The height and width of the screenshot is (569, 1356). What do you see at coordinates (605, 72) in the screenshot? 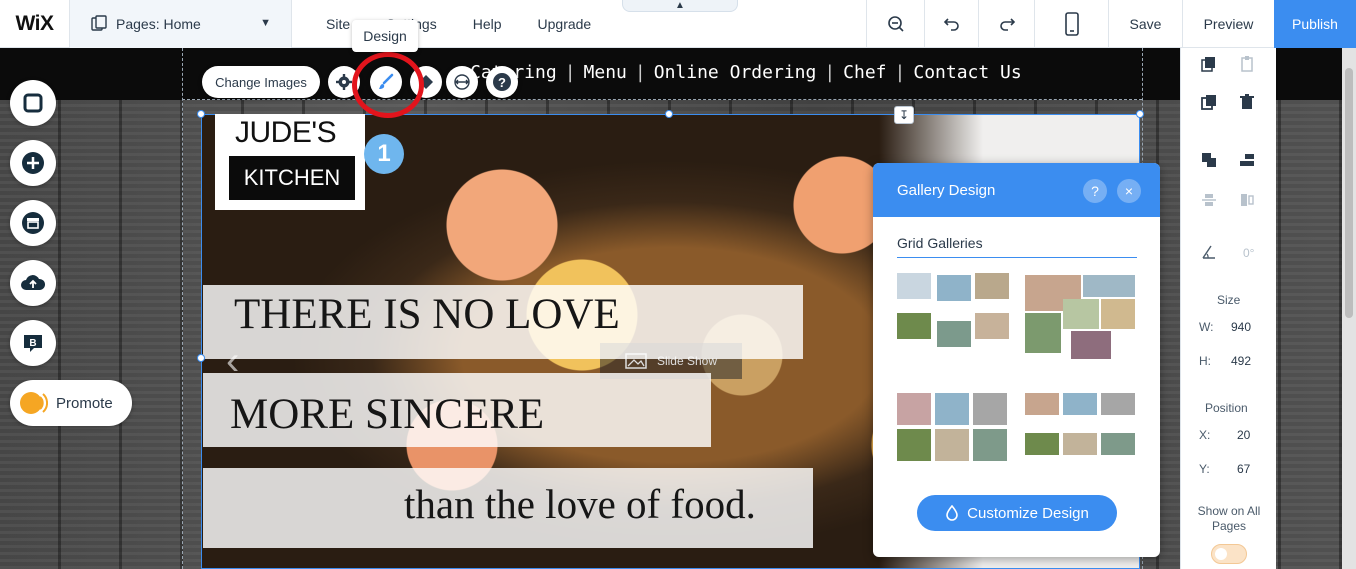
I see `nav-item-menu: Menu` at bounding box center [605, 72].